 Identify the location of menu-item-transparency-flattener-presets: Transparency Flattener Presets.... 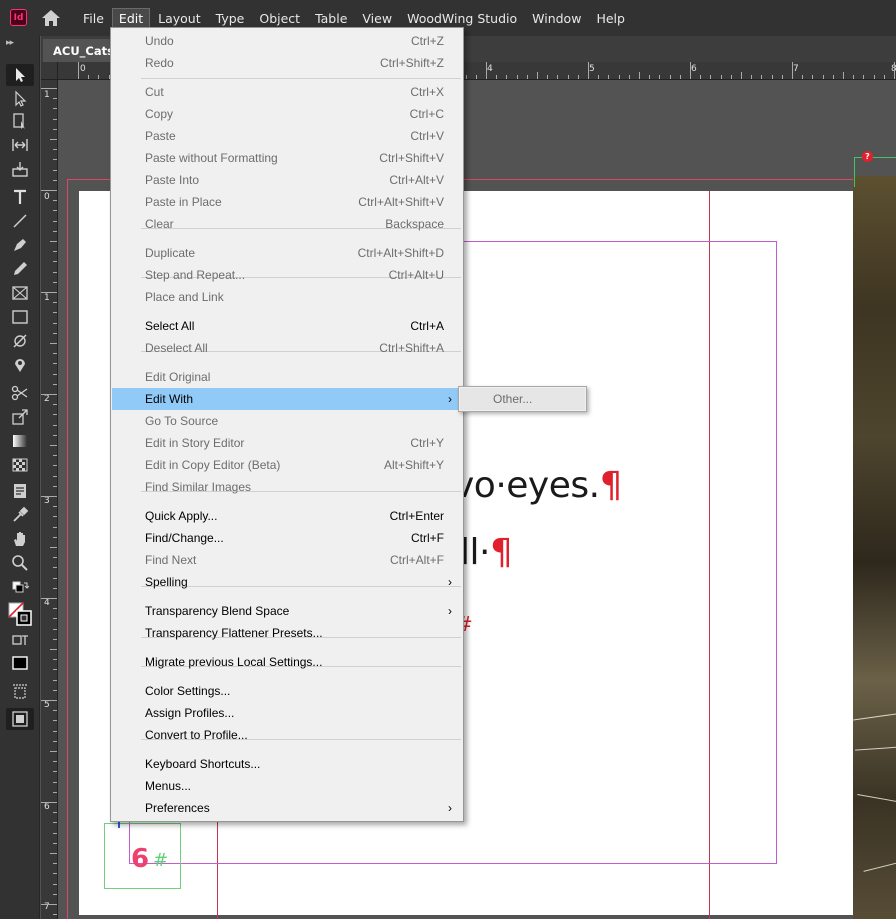
(287, 633).